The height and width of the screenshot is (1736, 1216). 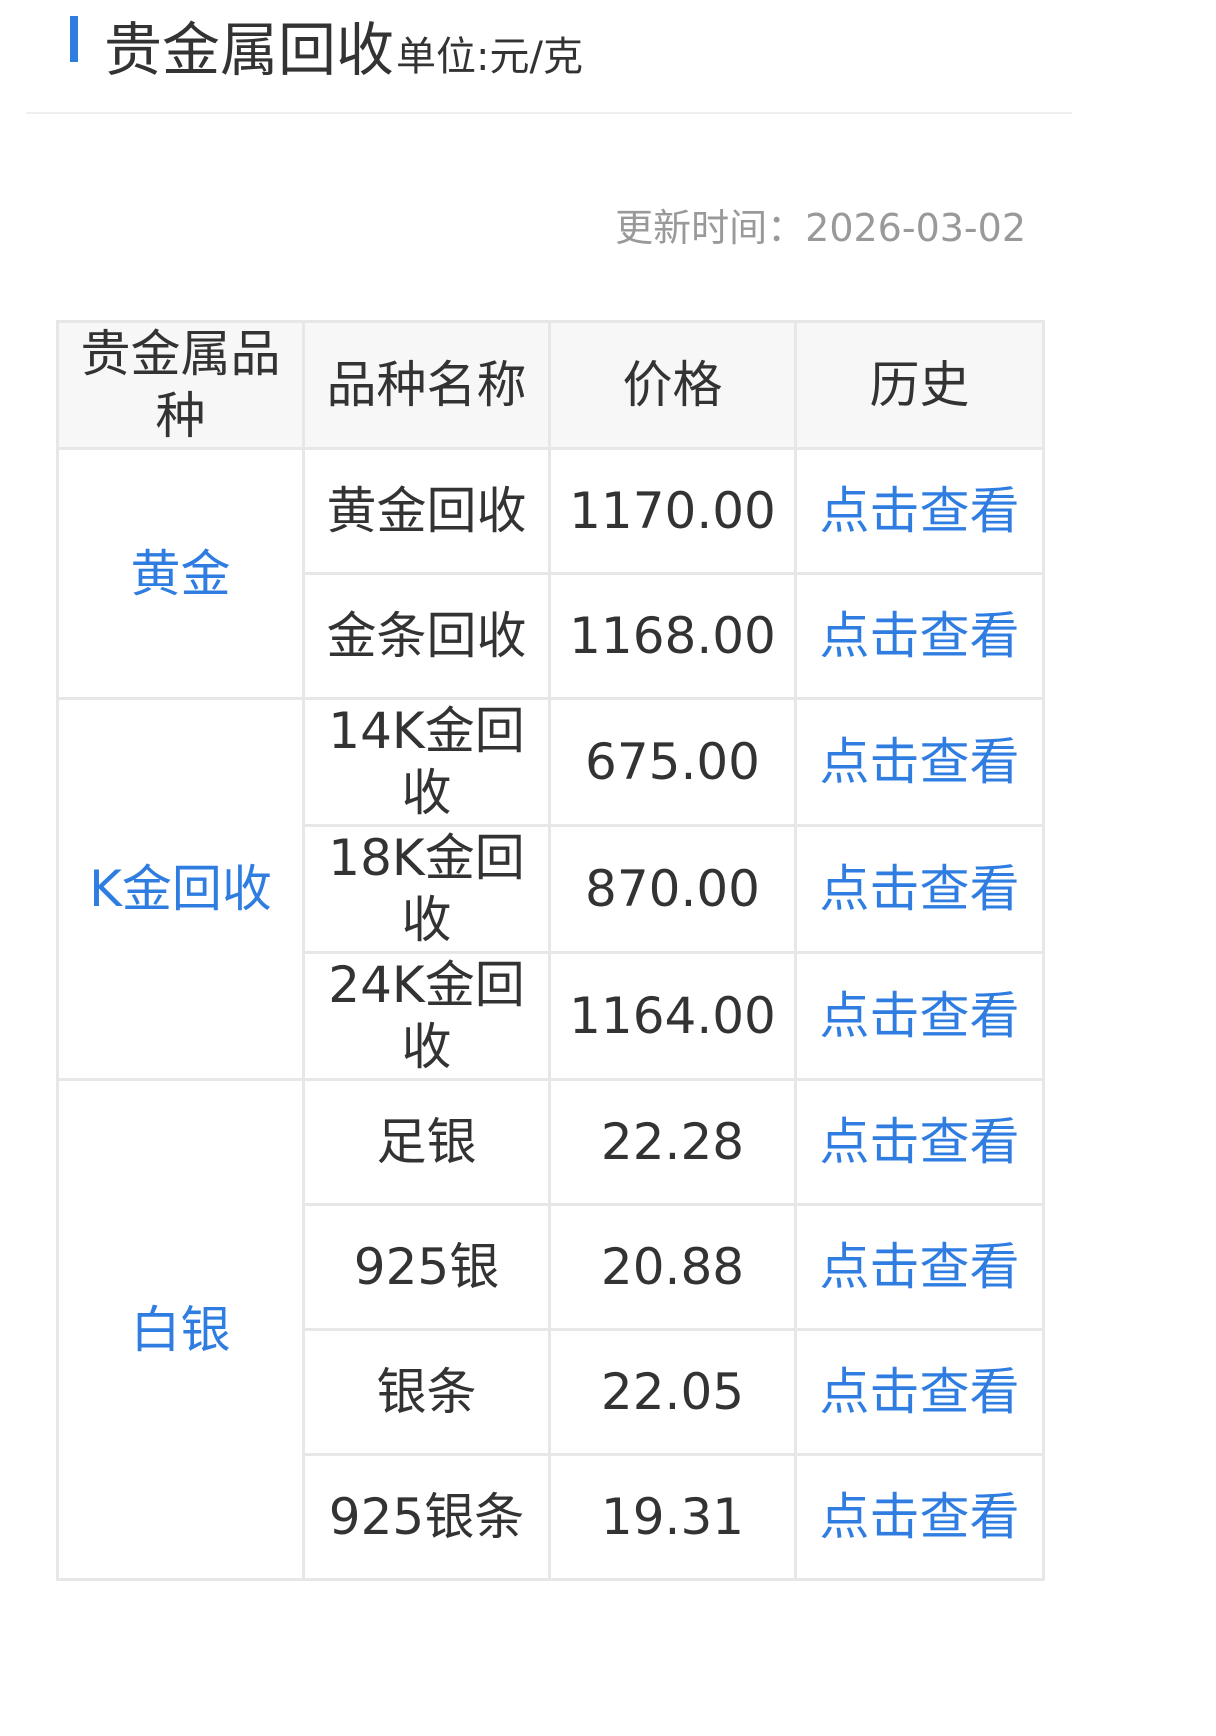 I want to click on item-name-cell: 14K金回收, so click(x=426, y=762).